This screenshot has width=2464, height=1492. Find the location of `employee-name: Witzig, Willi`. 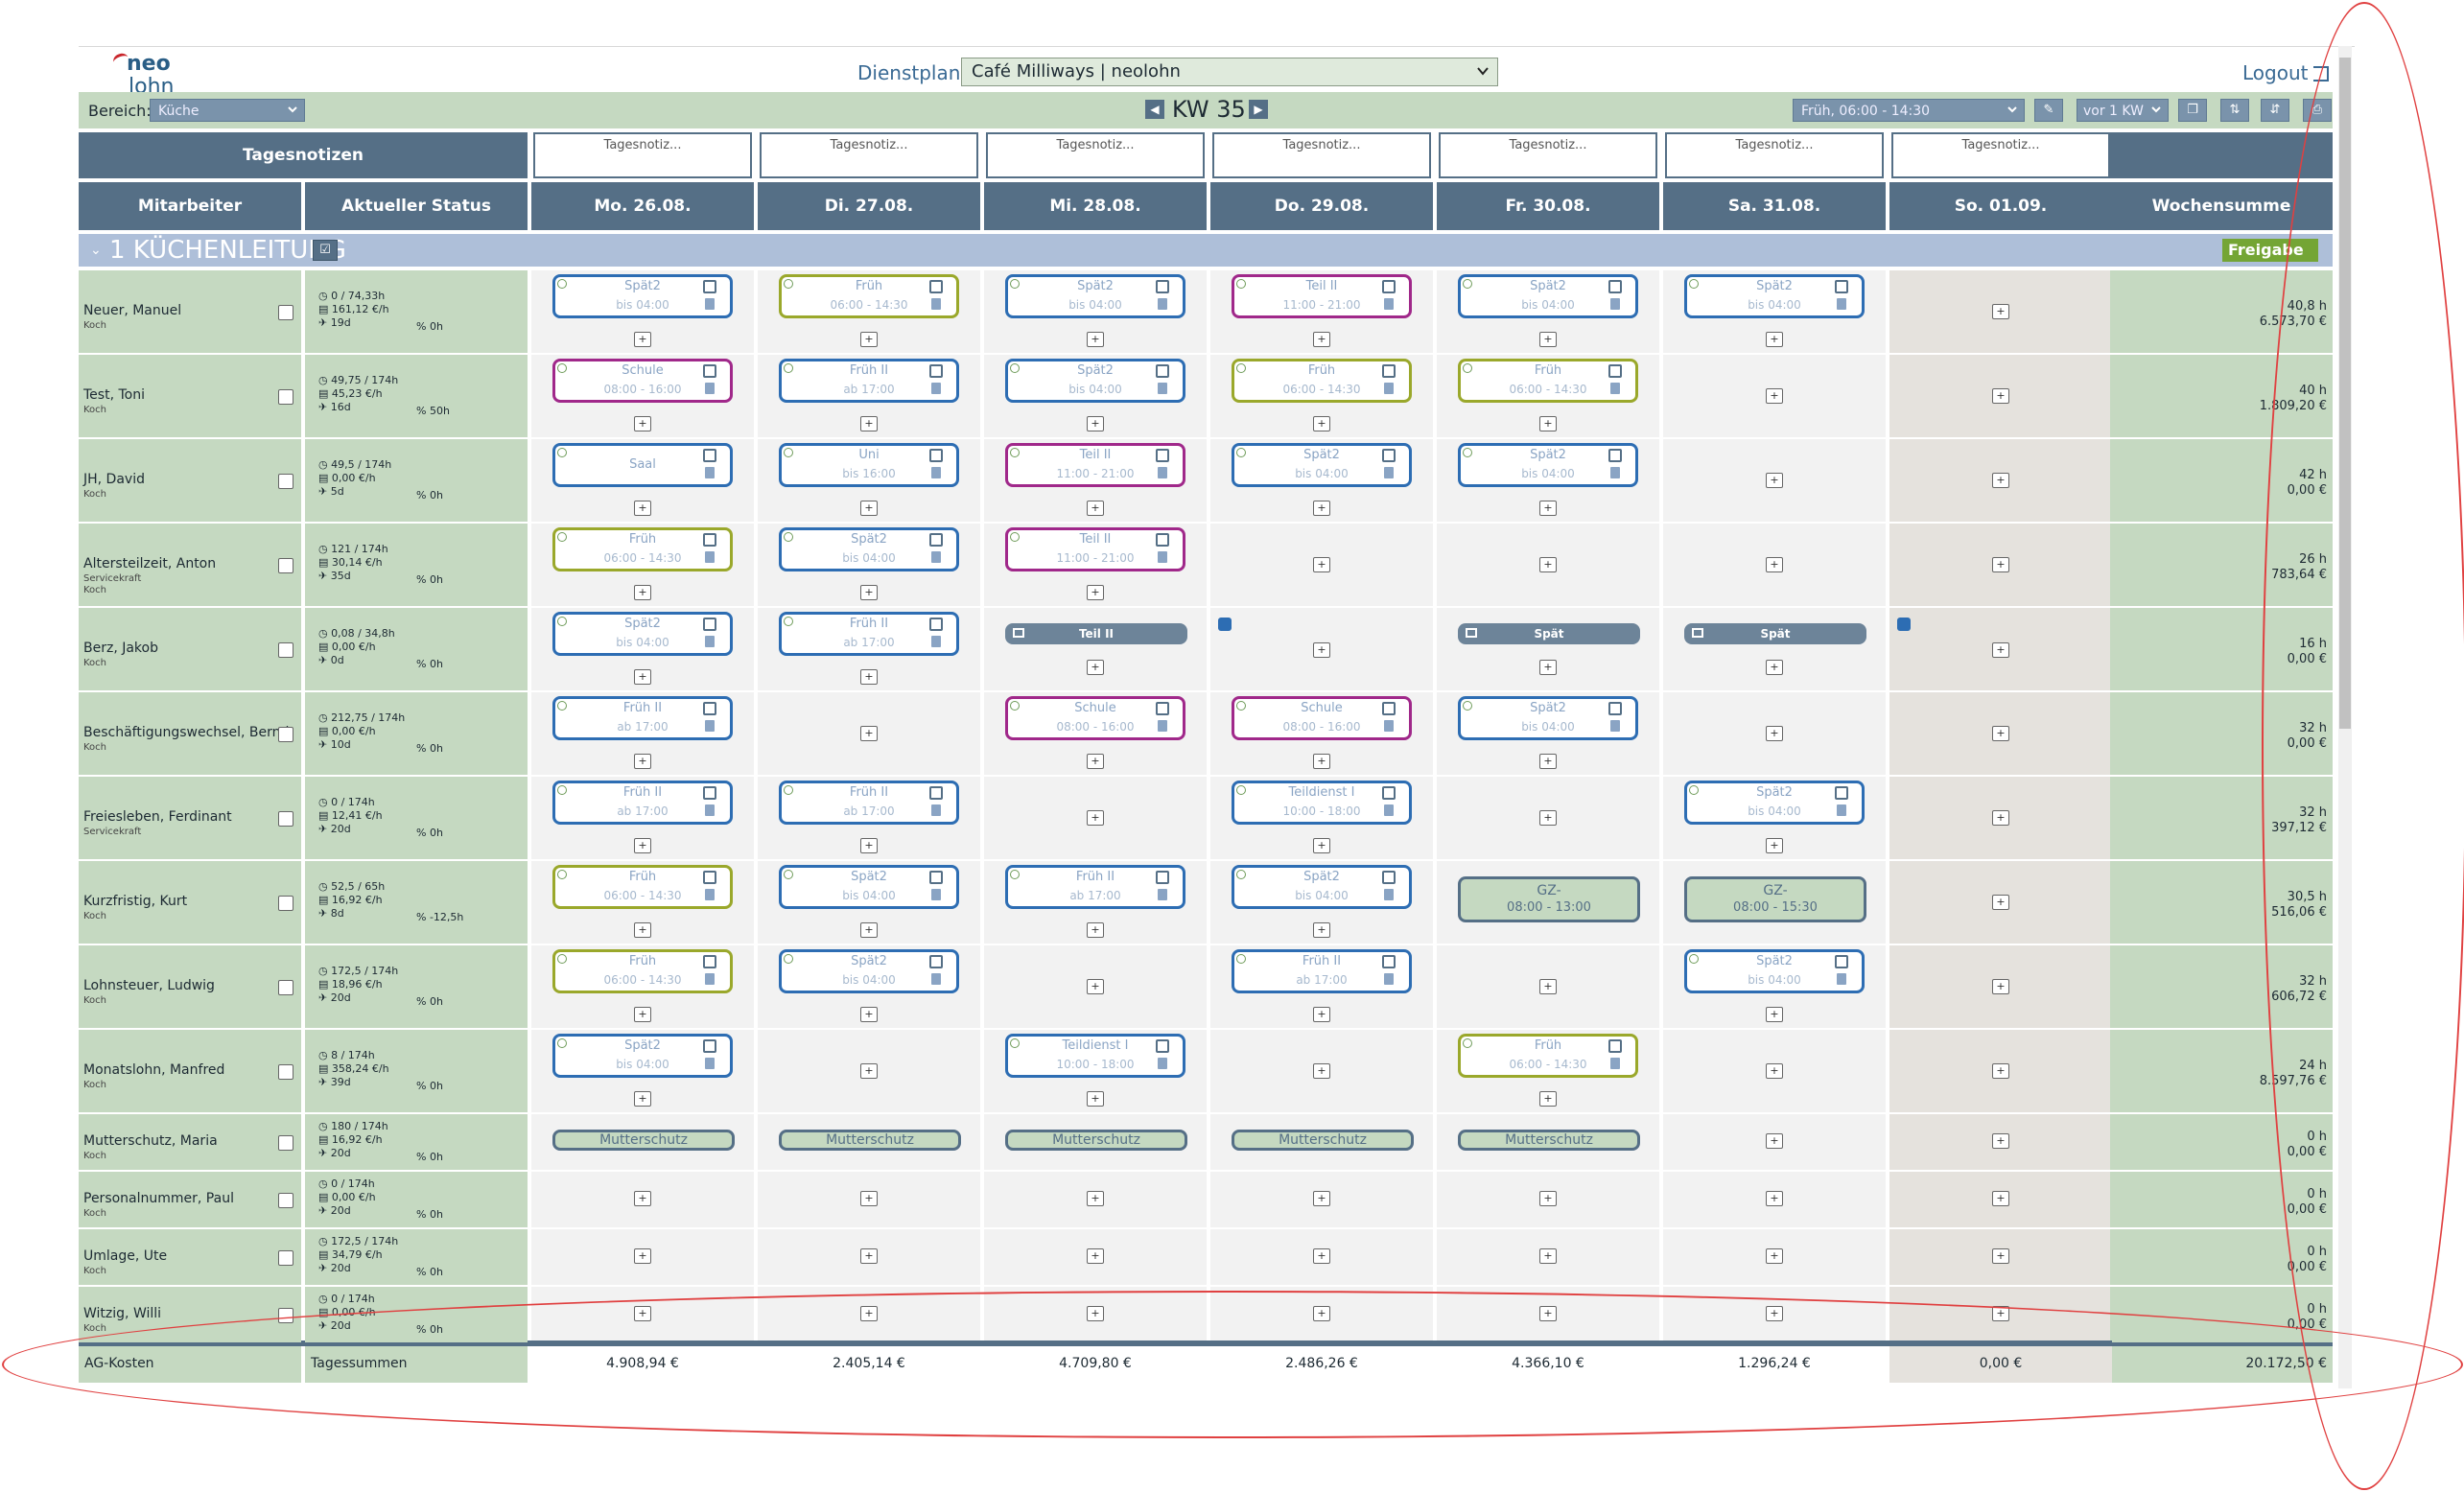

employee-name: Witzig, Willi is located at coordinates (122, 1313).